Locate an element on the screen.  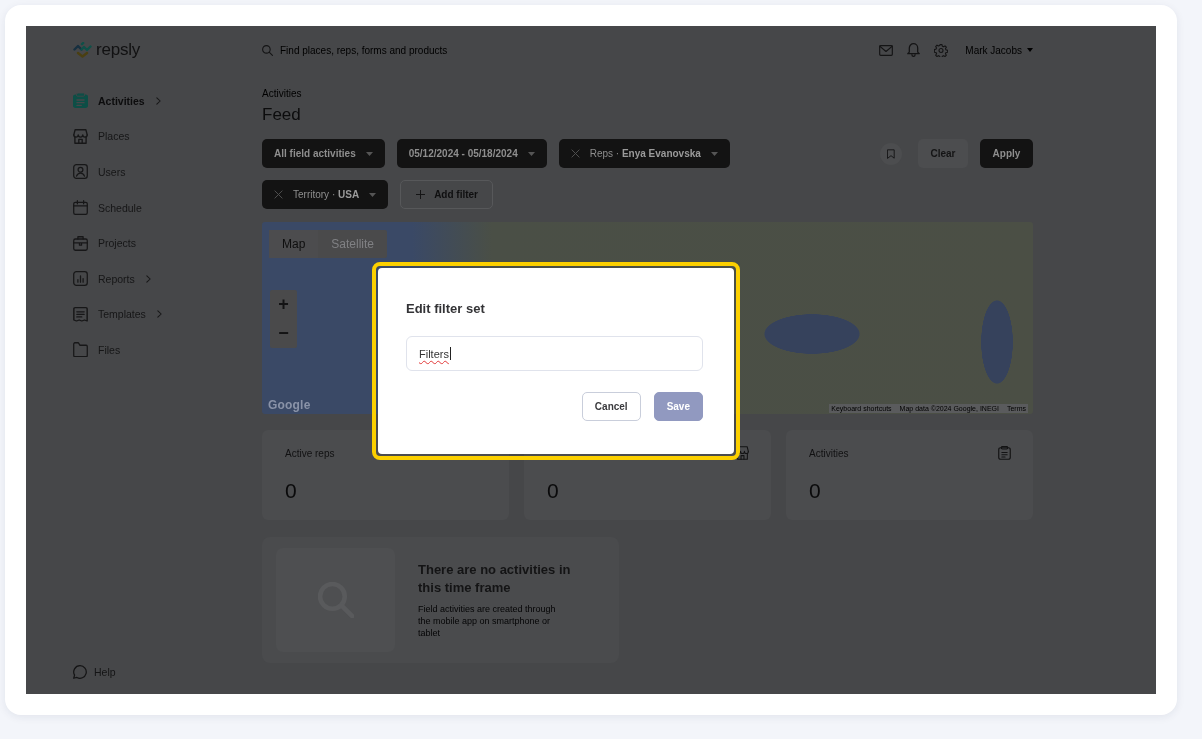
logo-text: repsly is located at coordinates (118, 50).